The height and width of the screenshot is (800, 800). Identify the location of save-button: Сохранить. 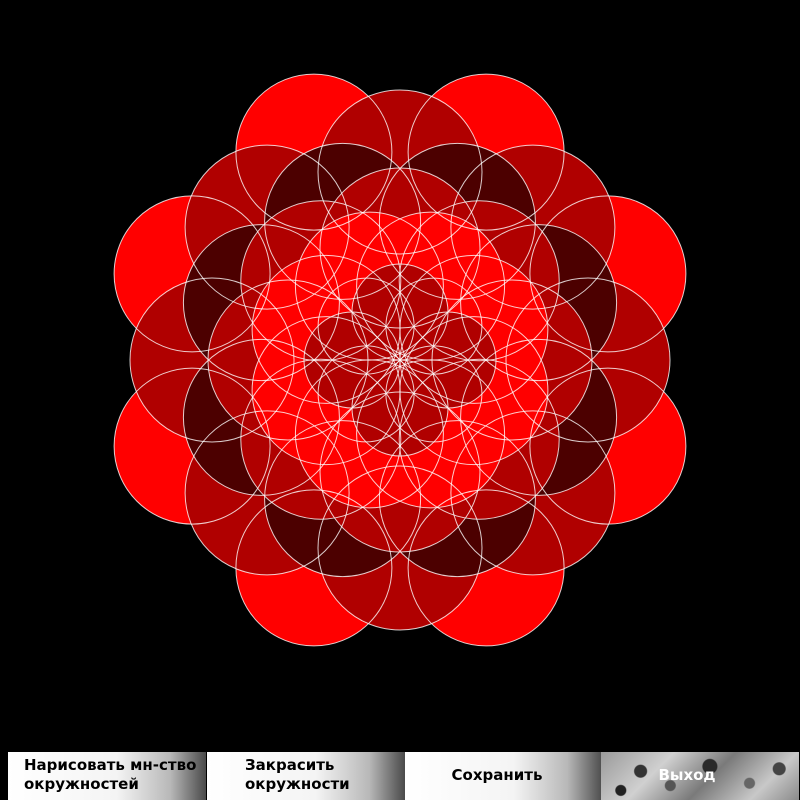
(504, 776).